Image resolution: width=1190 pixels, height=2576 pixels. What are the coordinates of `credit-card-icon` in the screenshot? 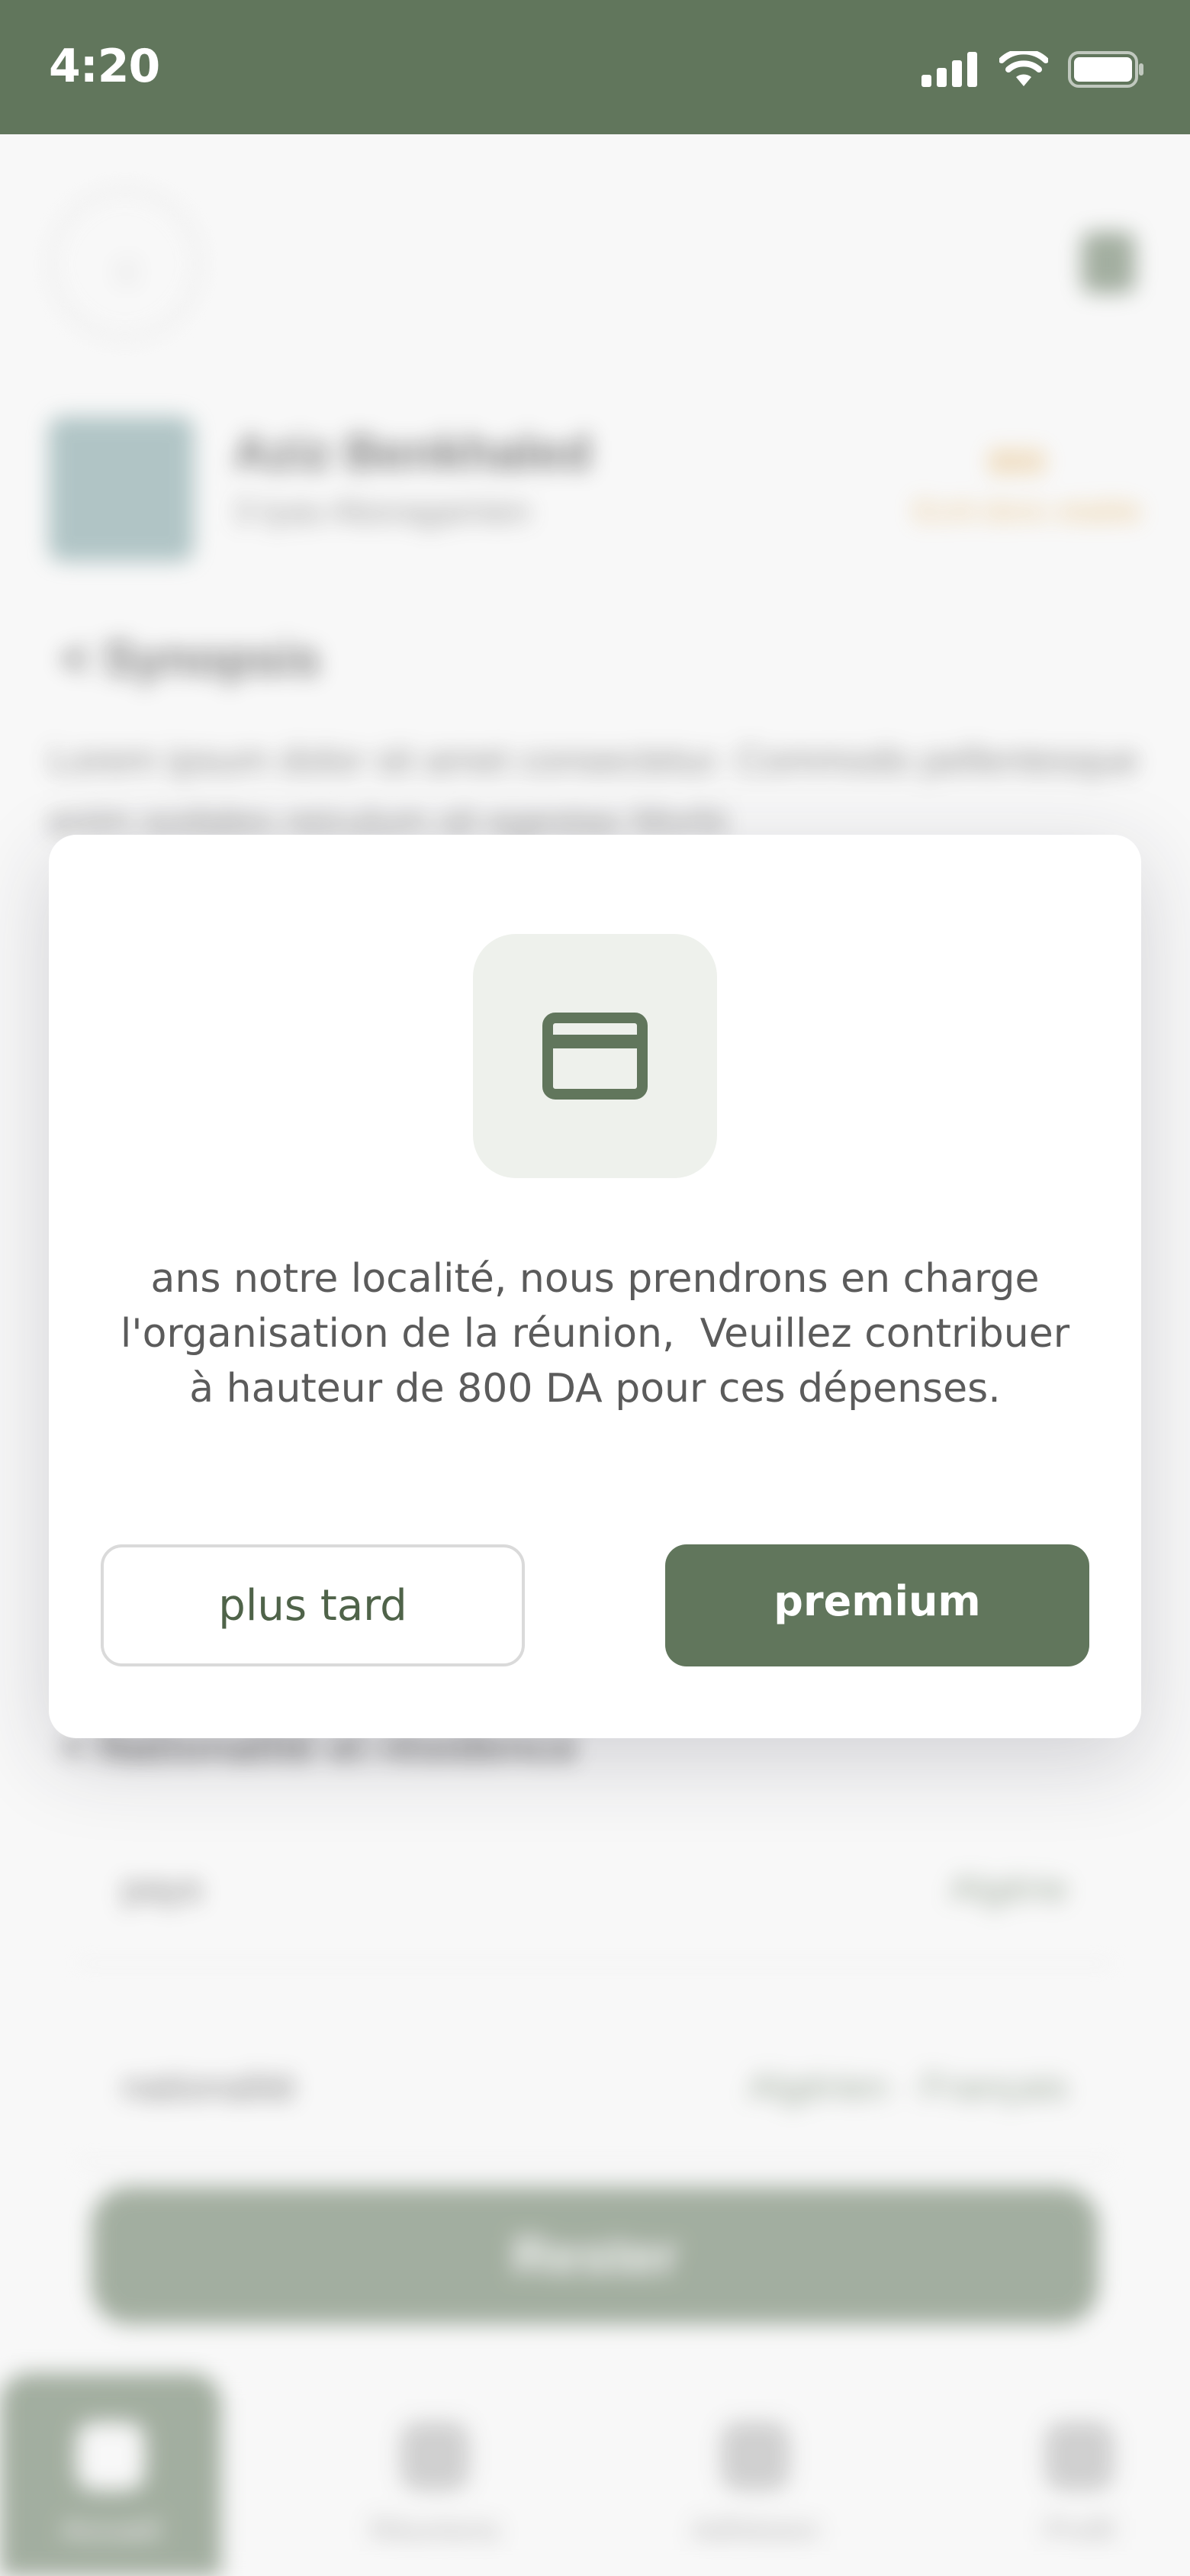 It's located at (595, 1056).